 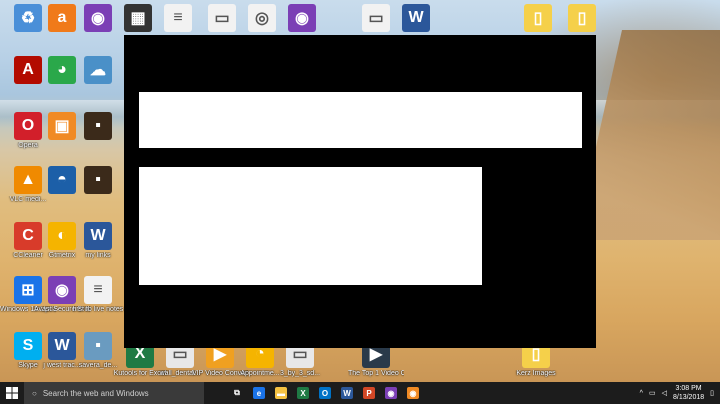 I want to click on start-button, so click(x=12, y=393).